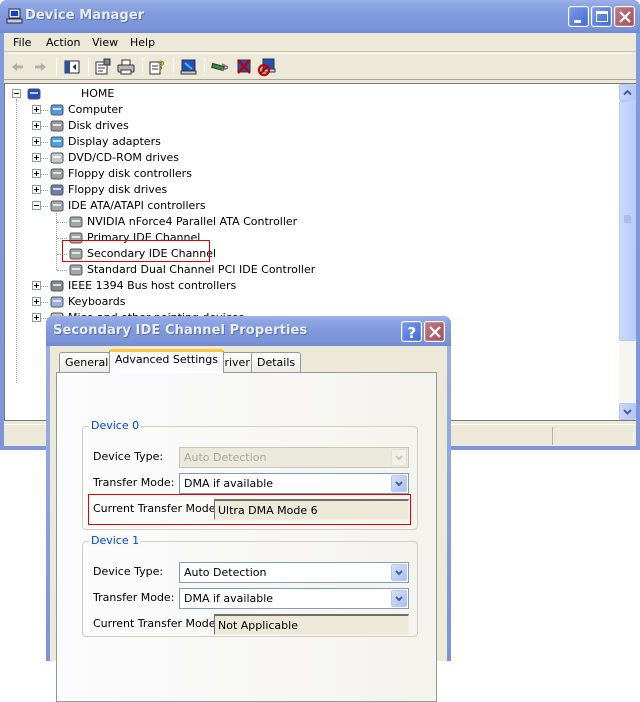 Image resolution: width=640 pixels, height=702 pixels. I want to click on uninstall-button, so click(244, 67).